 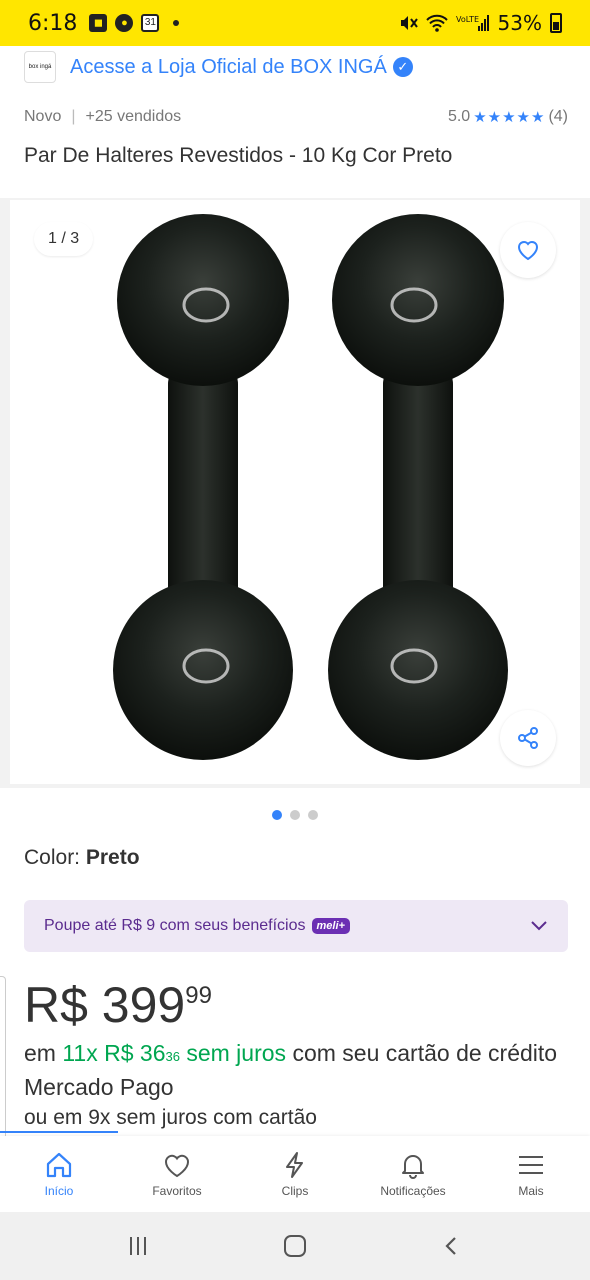 I want to click on nav-home-label: Início, so click(x=59, y=1191).